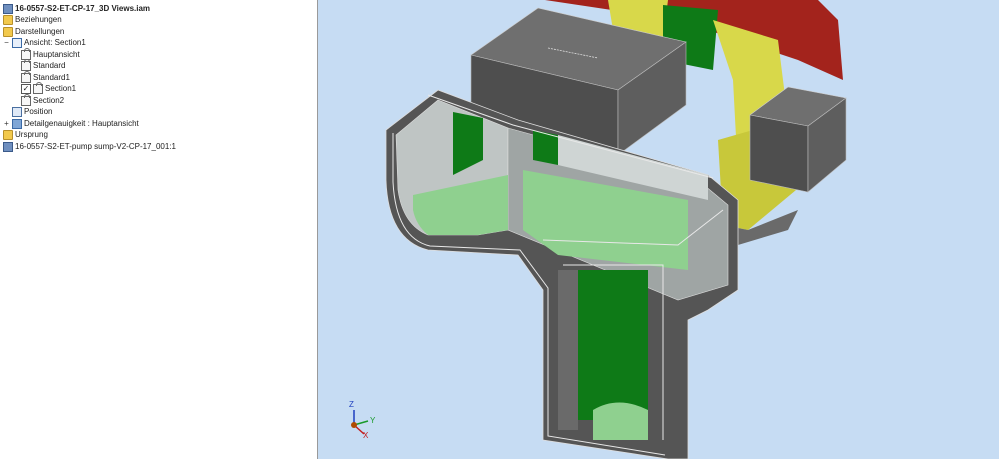 This screenshot has height=459, width=999. What do you see at coordinates (366, 435) in the screenshot?
I see `axis-label-x: X` at bounding box center [366, 435].